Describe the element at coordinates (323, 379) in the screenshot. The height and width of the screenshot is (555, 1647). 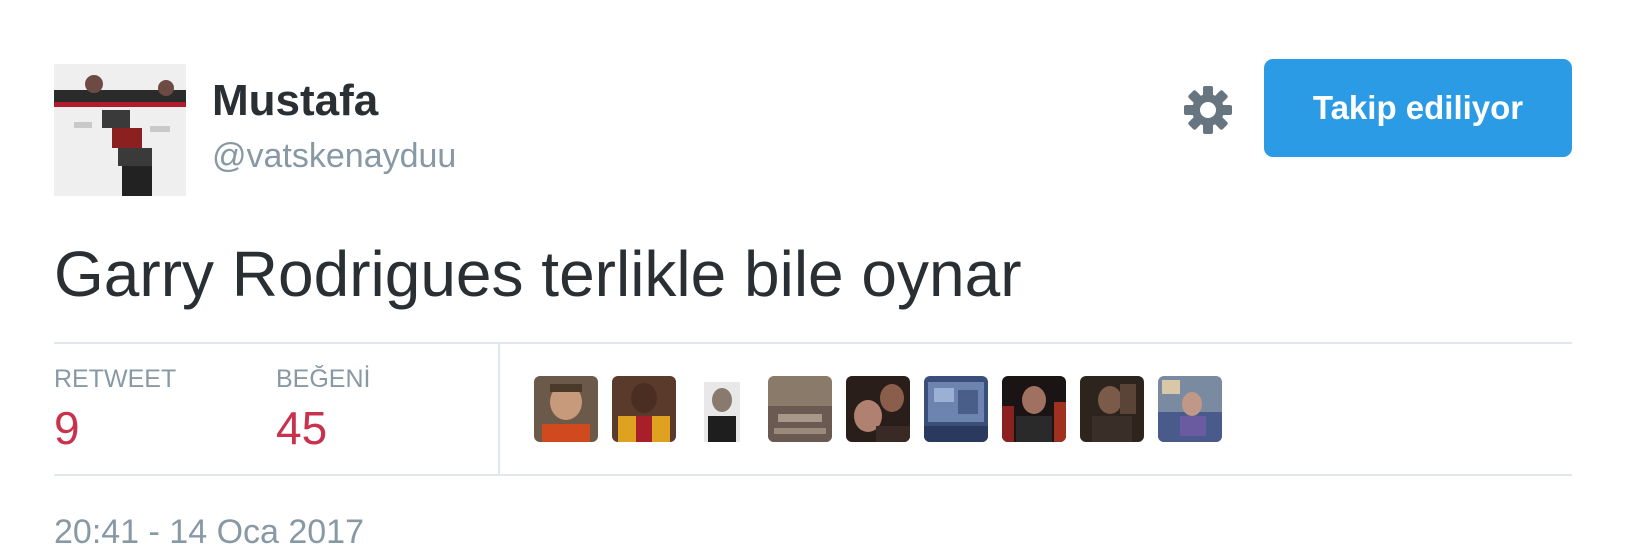
I see `like-label: BEĞENİ` at that location.